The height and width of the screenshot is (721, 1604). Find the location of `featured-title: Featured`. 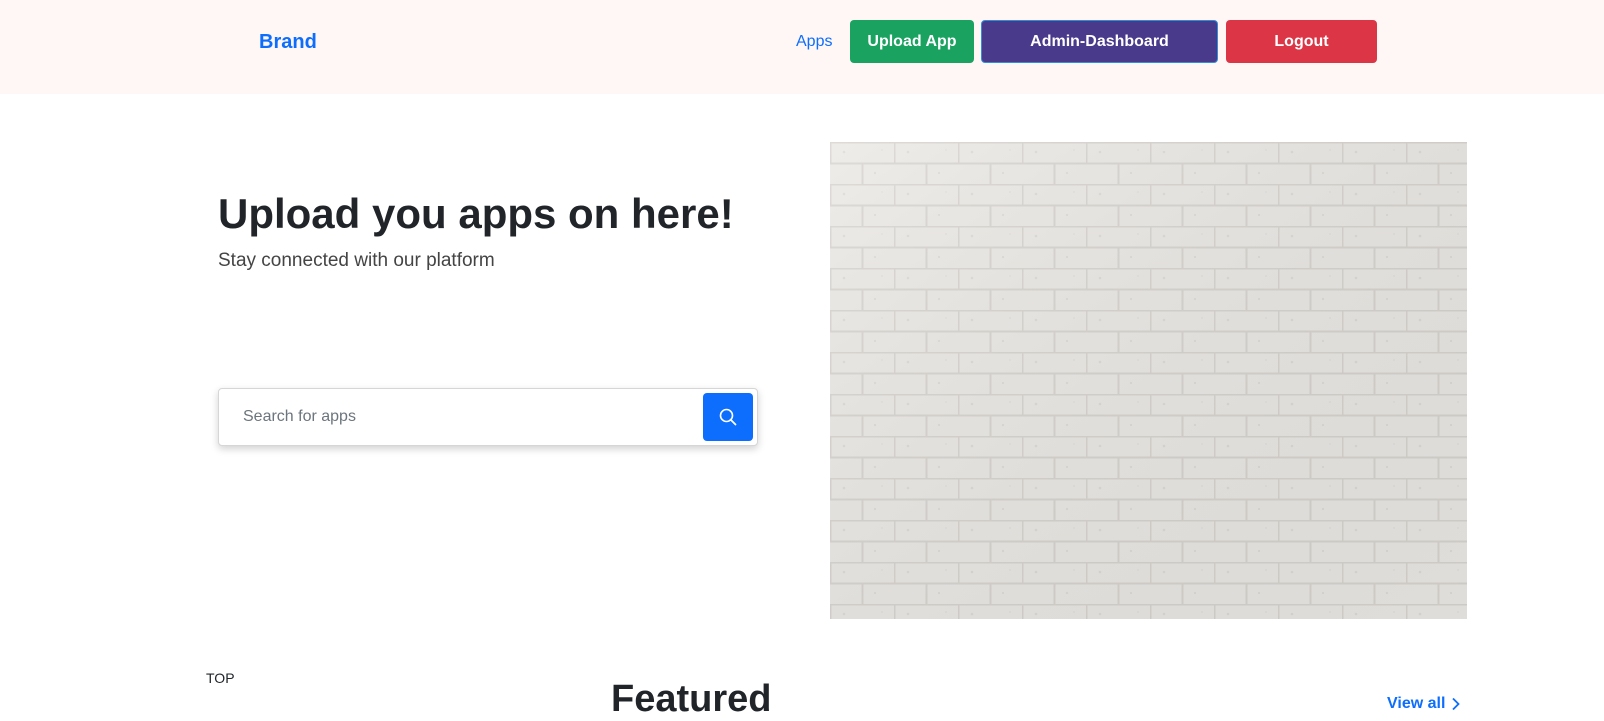

featured-title: Featured is located at coordinates (691, 699).